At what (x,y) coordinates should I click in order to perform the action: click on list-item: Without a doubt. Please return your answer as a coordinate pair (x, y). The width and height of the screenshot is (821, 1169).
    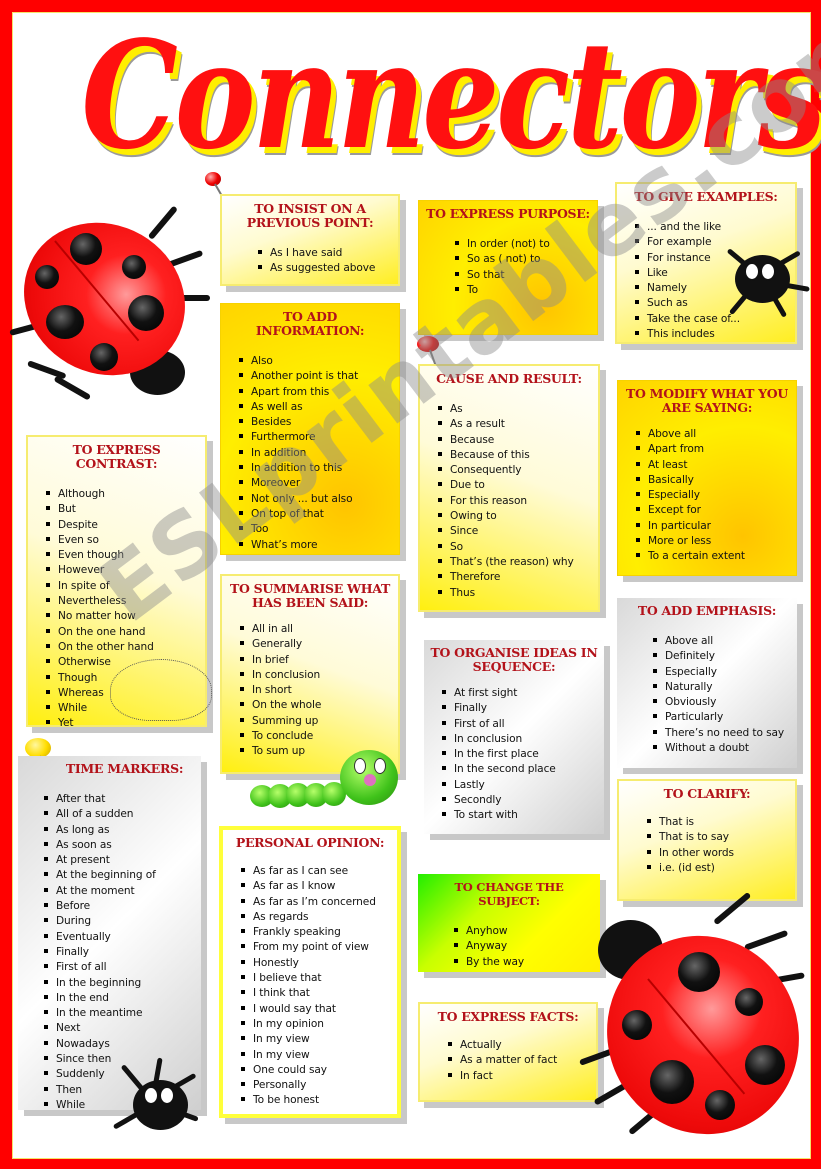
    Looking at the image, I should click on (722, 748).